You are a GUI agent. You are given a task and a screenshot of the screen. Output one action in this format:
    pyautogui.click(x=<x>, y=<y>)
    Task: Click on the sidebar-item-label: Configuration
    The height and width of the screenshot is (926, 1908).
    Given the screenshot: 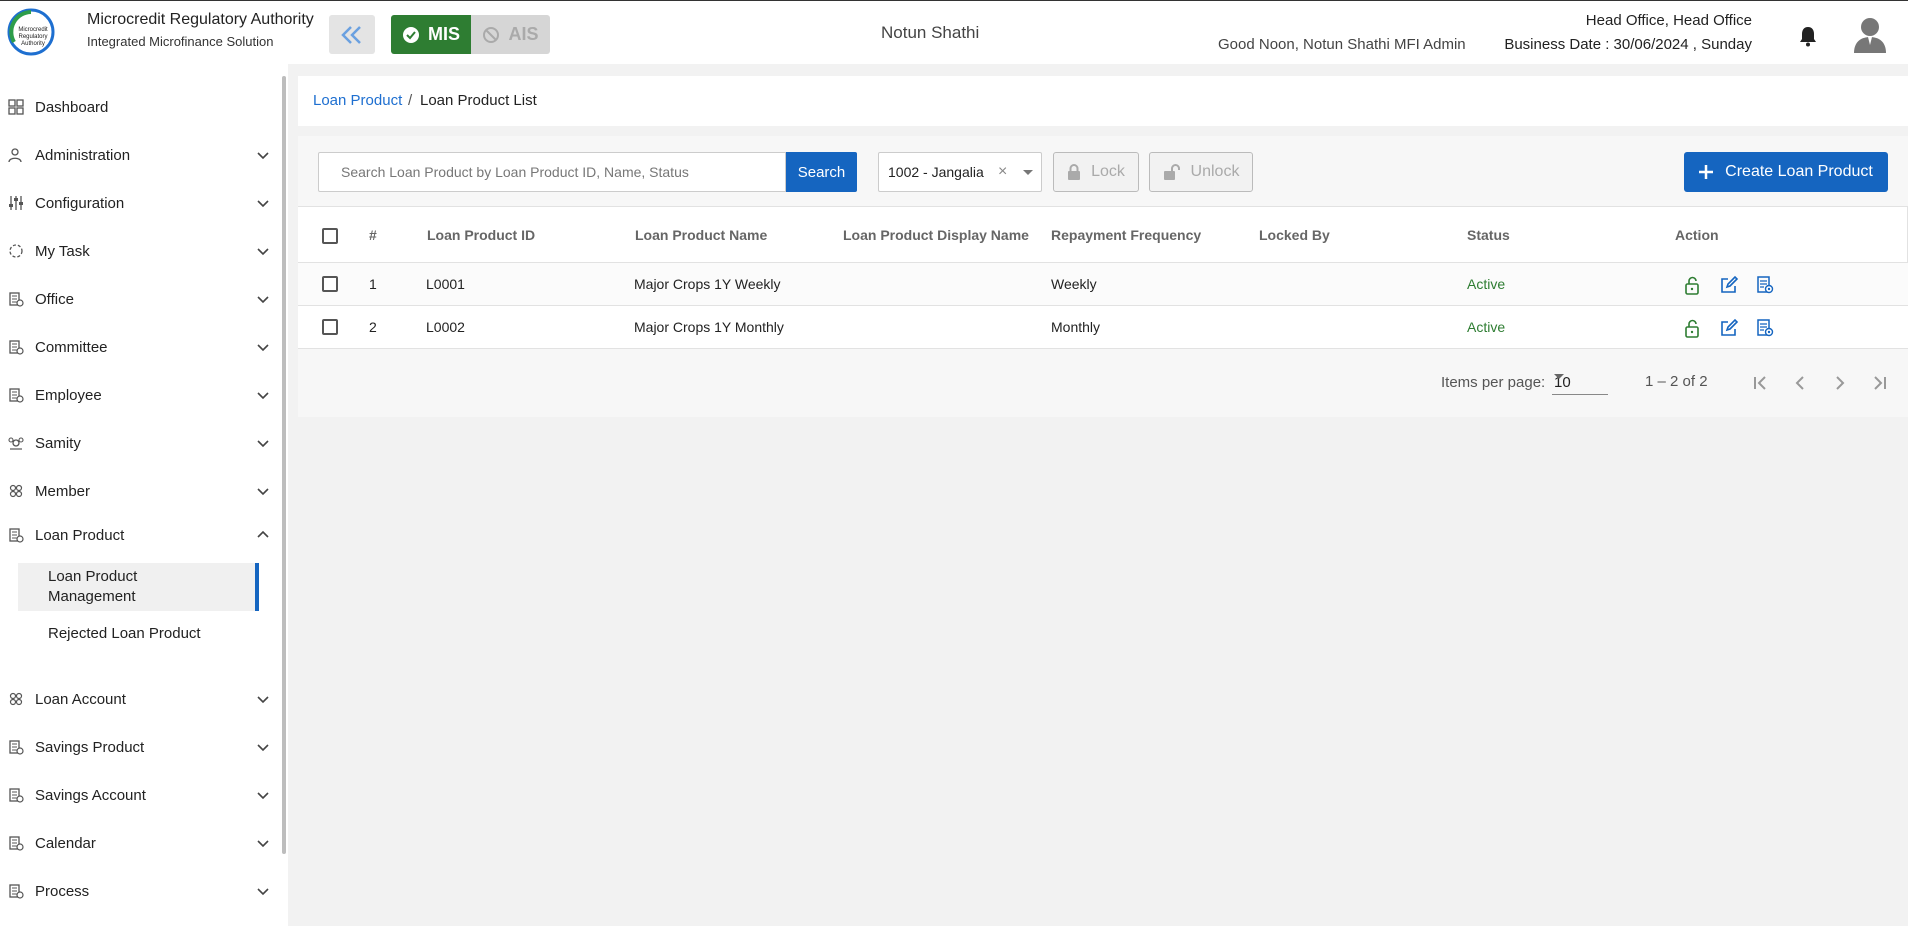 What is the action you would take?
    pyautogui.click(x=80, y=203)
    